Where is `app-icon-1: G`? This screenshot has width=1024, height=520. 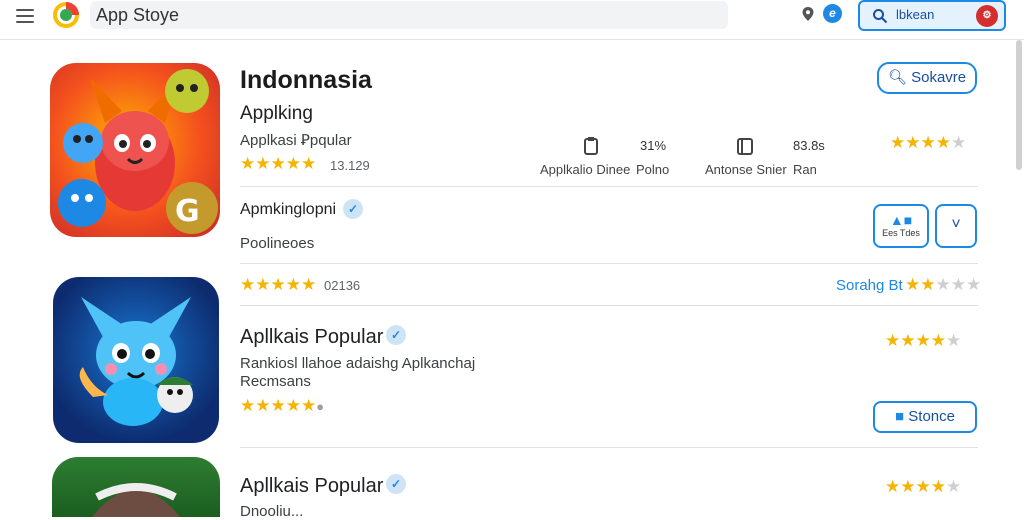 app-icon-1: G is located at coordinates (135, 150).